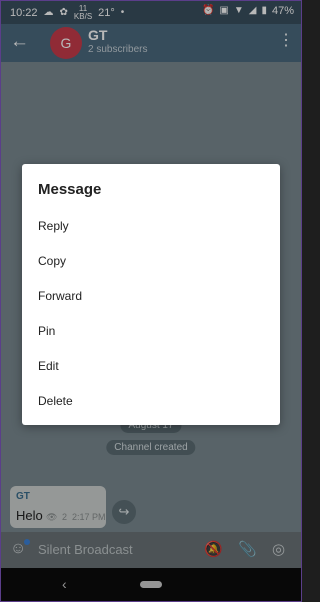 The height and width of the screenshot is (602, 320). Describe the element at coordinates (48, 366) in the screenshot. I see `menu-item-label: Edit` at that location.